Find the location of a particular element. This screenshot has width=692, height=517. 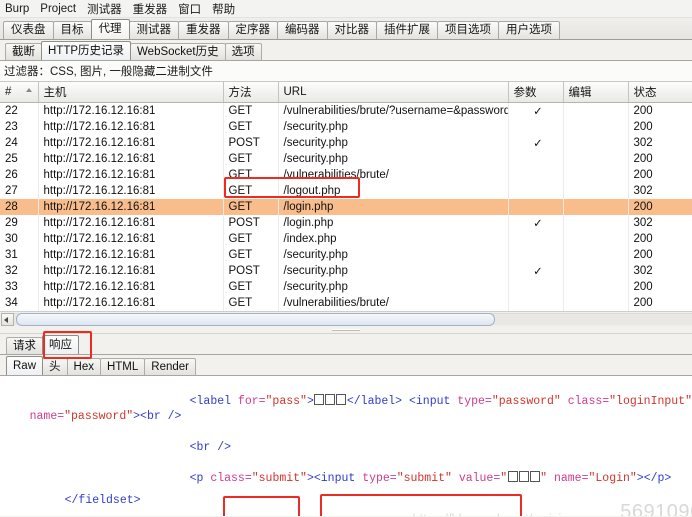

tab-user-options: 用户选项 is located at coordinates (529, 30).